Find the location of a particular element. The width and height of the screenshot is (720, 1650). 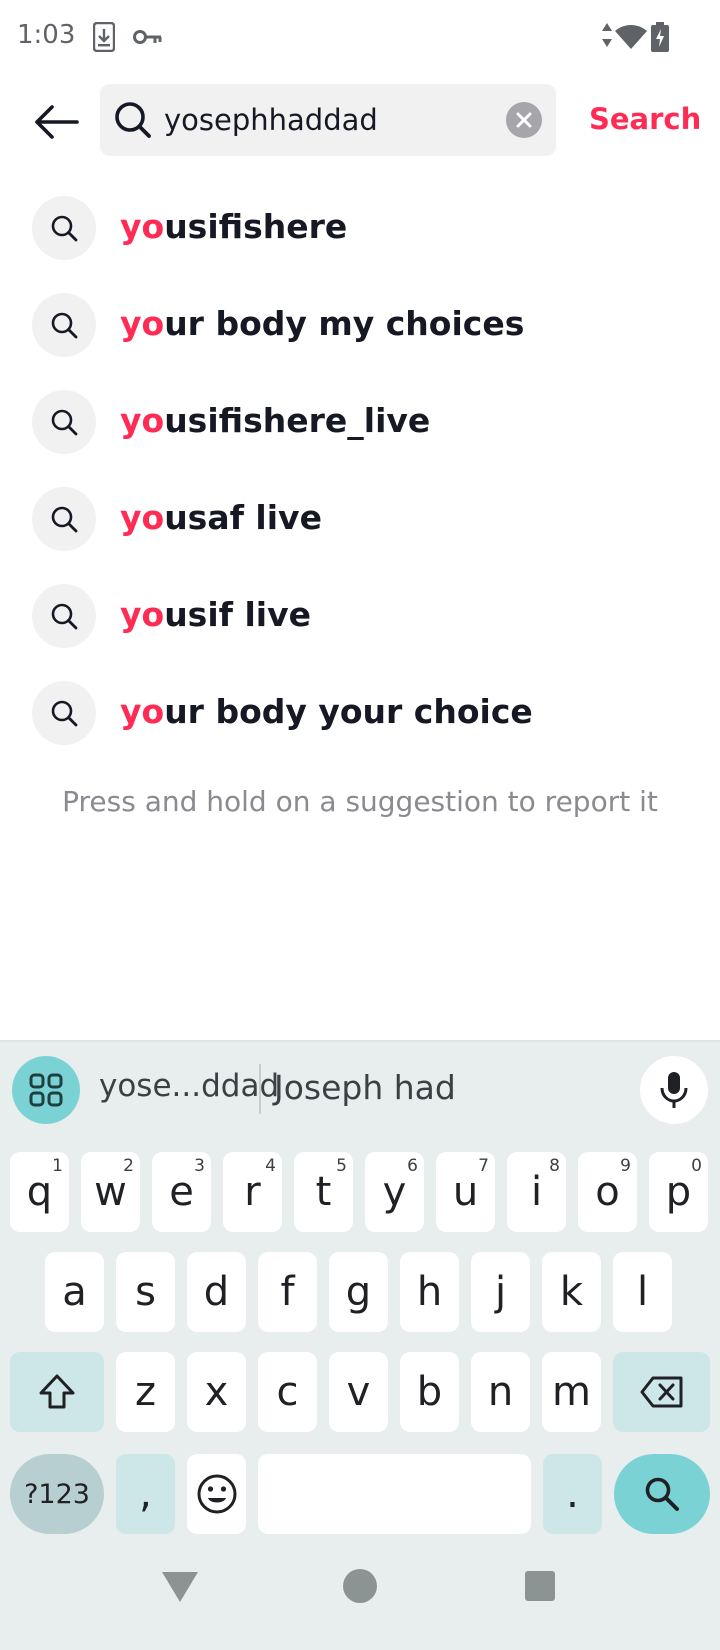

backspace-icon is located at coordinates (661, 1392).